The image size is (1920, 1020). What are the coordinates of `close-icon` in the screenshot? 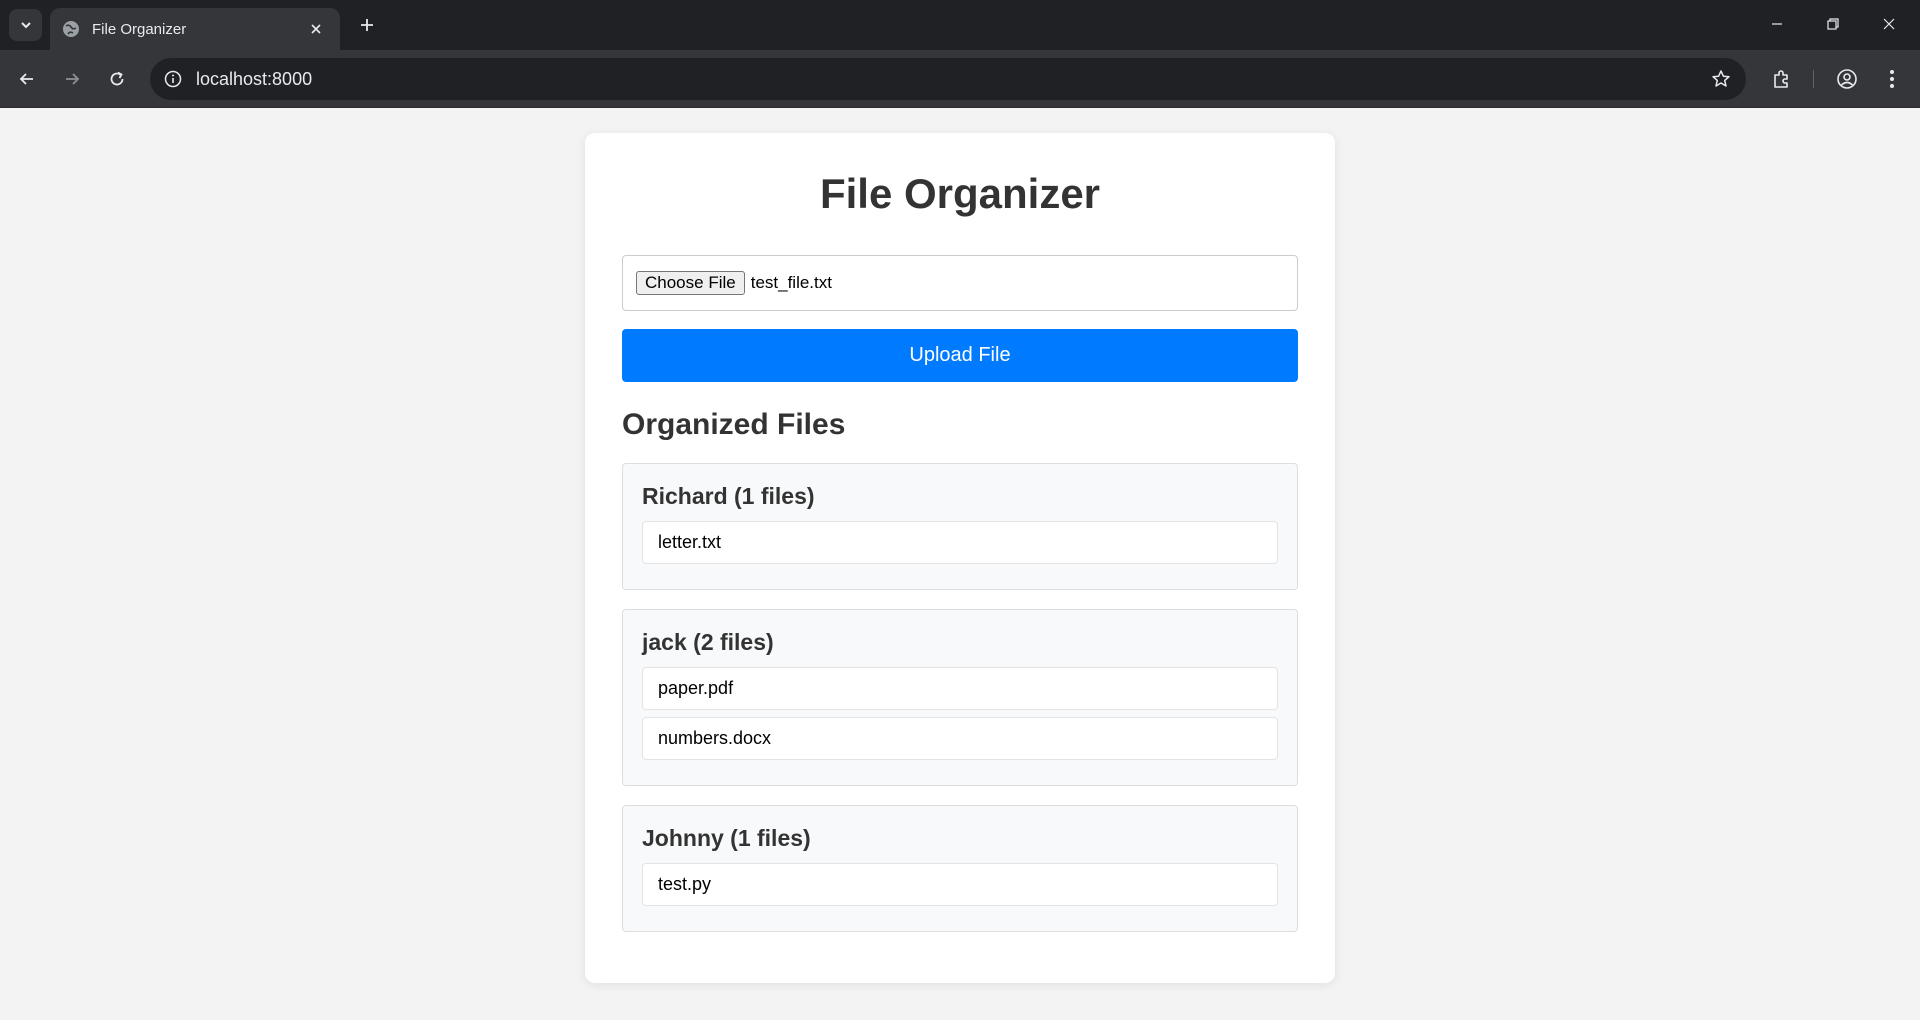 It's located at (1889, 24).